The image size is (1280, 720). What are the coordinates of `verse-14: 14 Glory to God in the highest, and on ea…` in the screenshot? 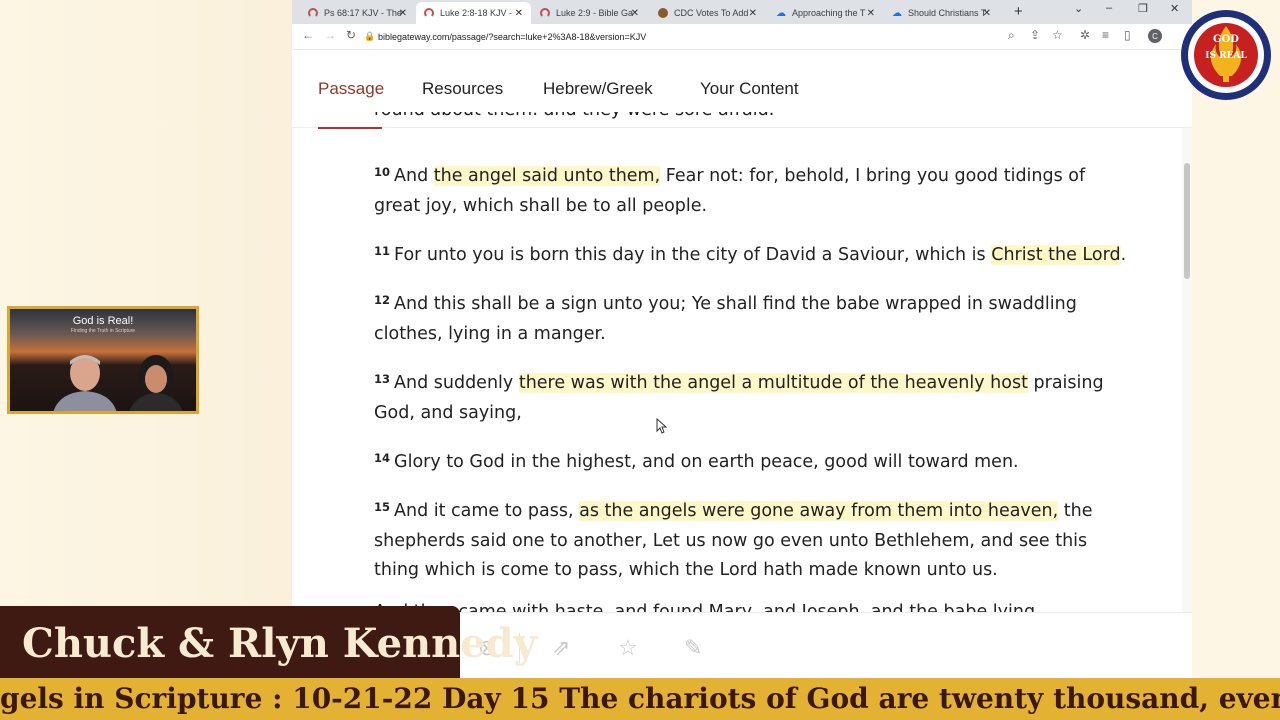 It's located at (696, 461).